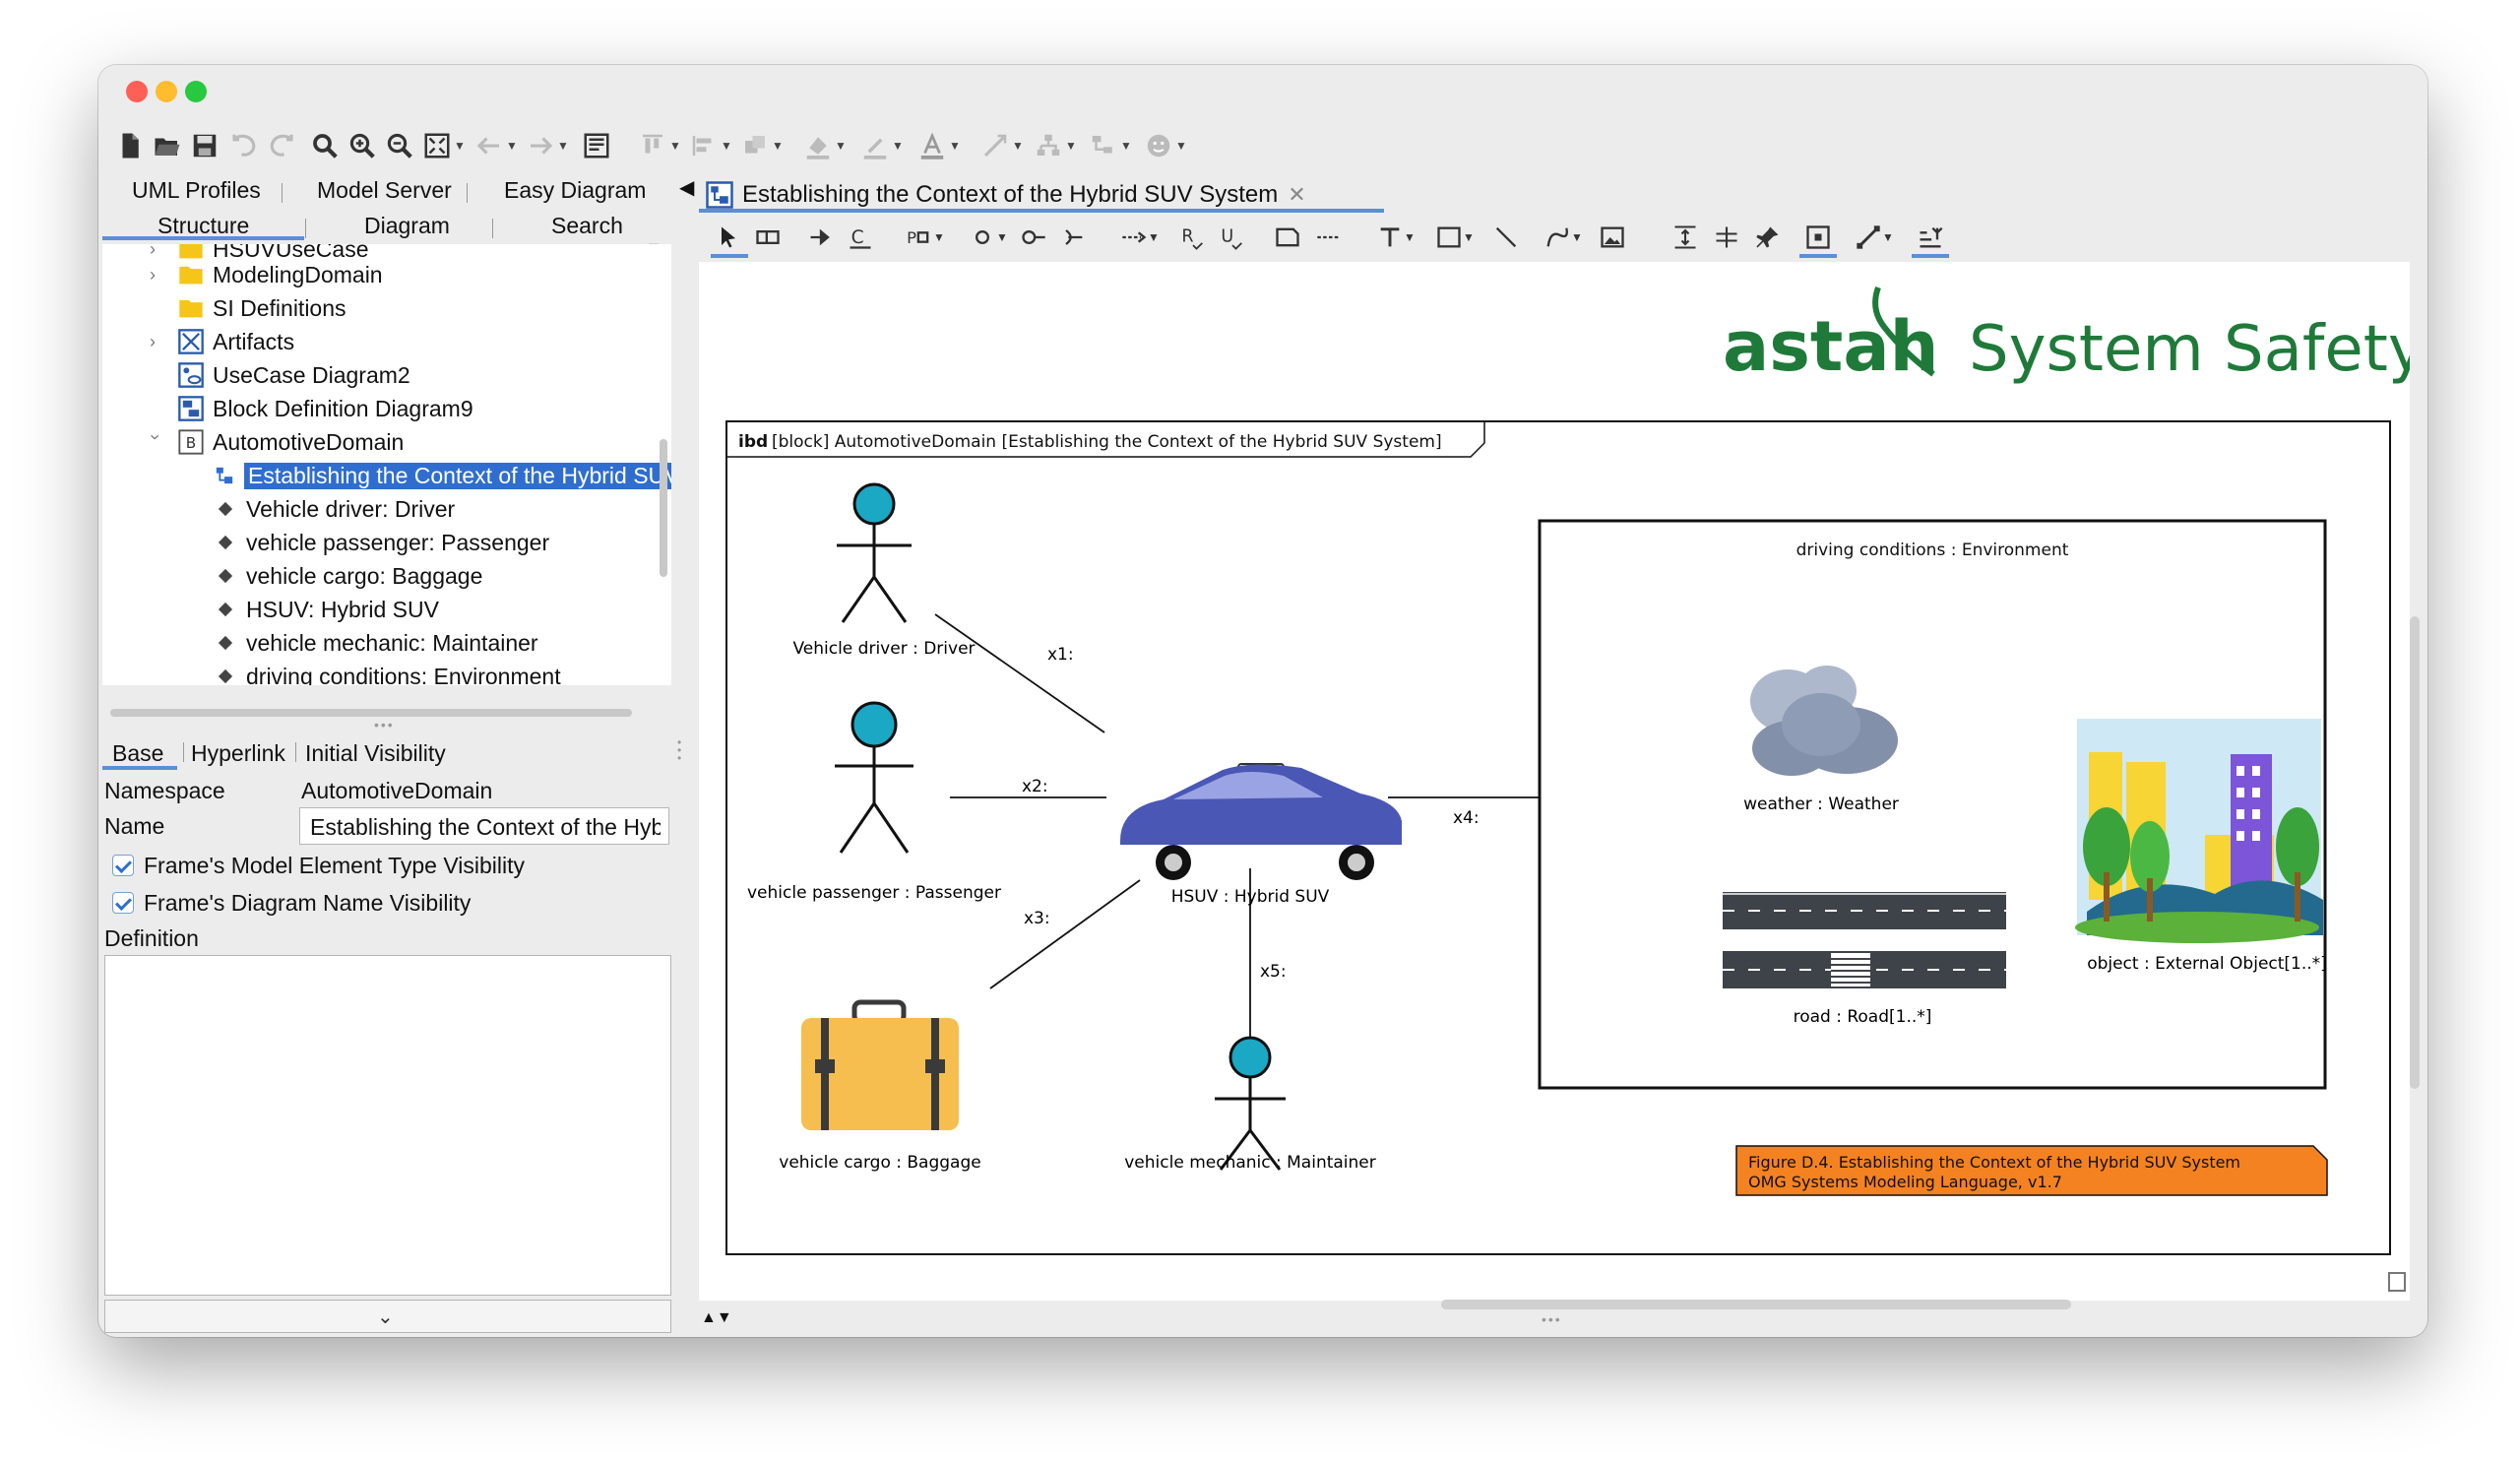 Image resolution: width=2520 pixels, height=1463 pixels. What do you see at coordinates (203, 238) in the screenshot?
I see `active-tab-indicator` at bounding box center [203, 238].